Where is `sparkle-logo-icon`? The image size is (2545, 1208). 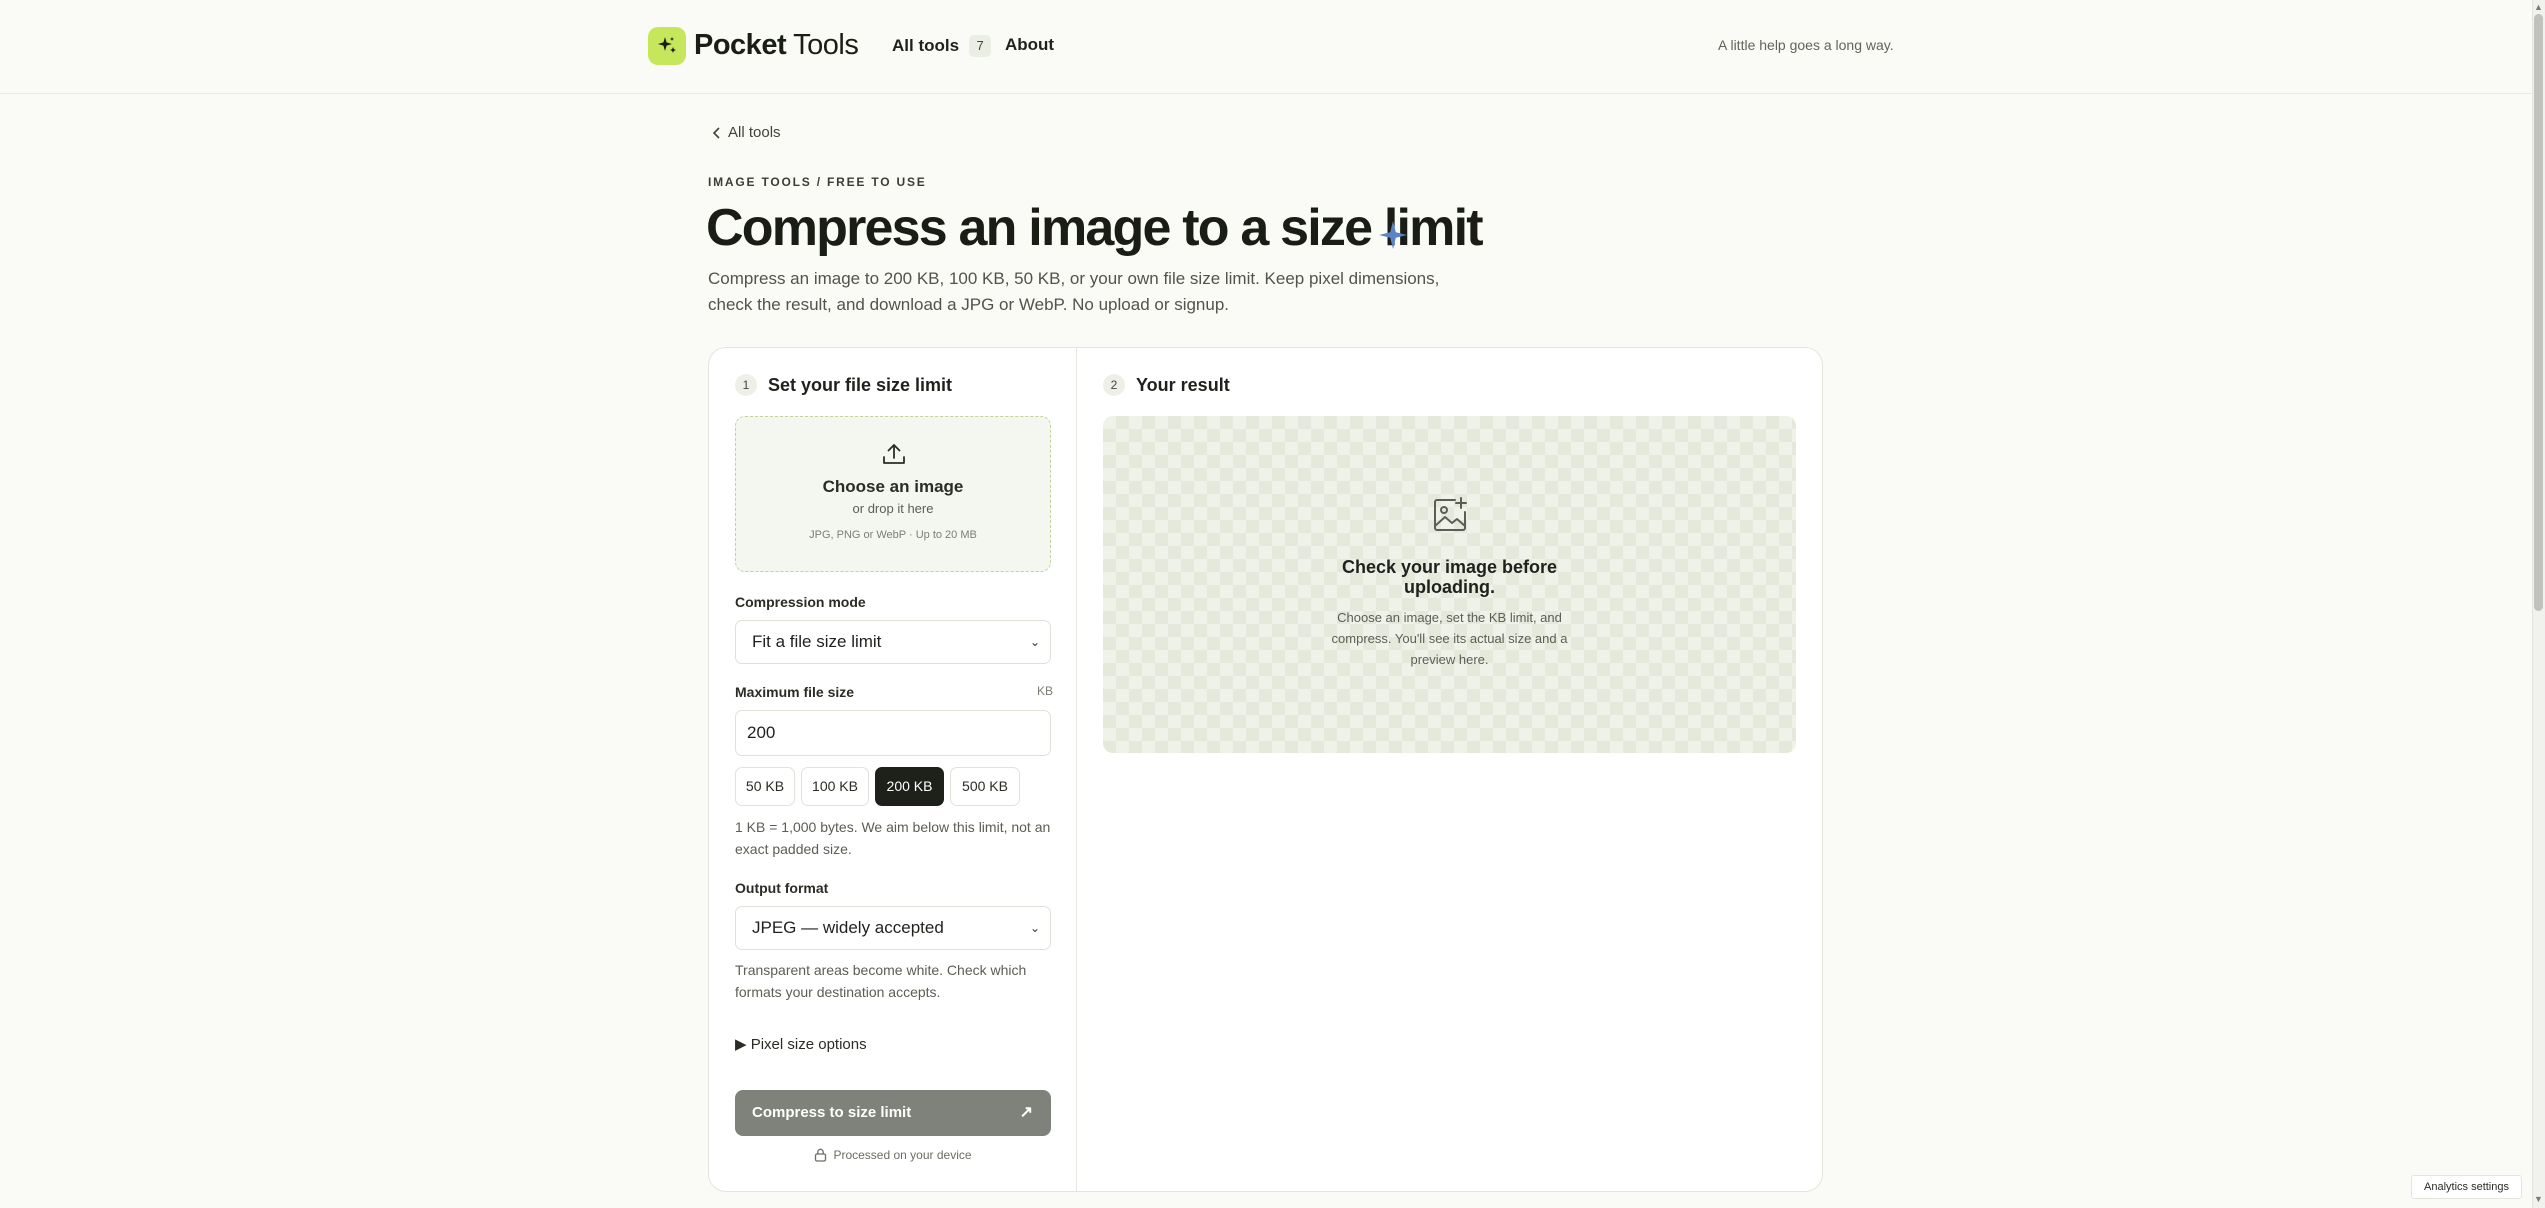 sparkle-logo-icon is located at coordinates (667, 46).